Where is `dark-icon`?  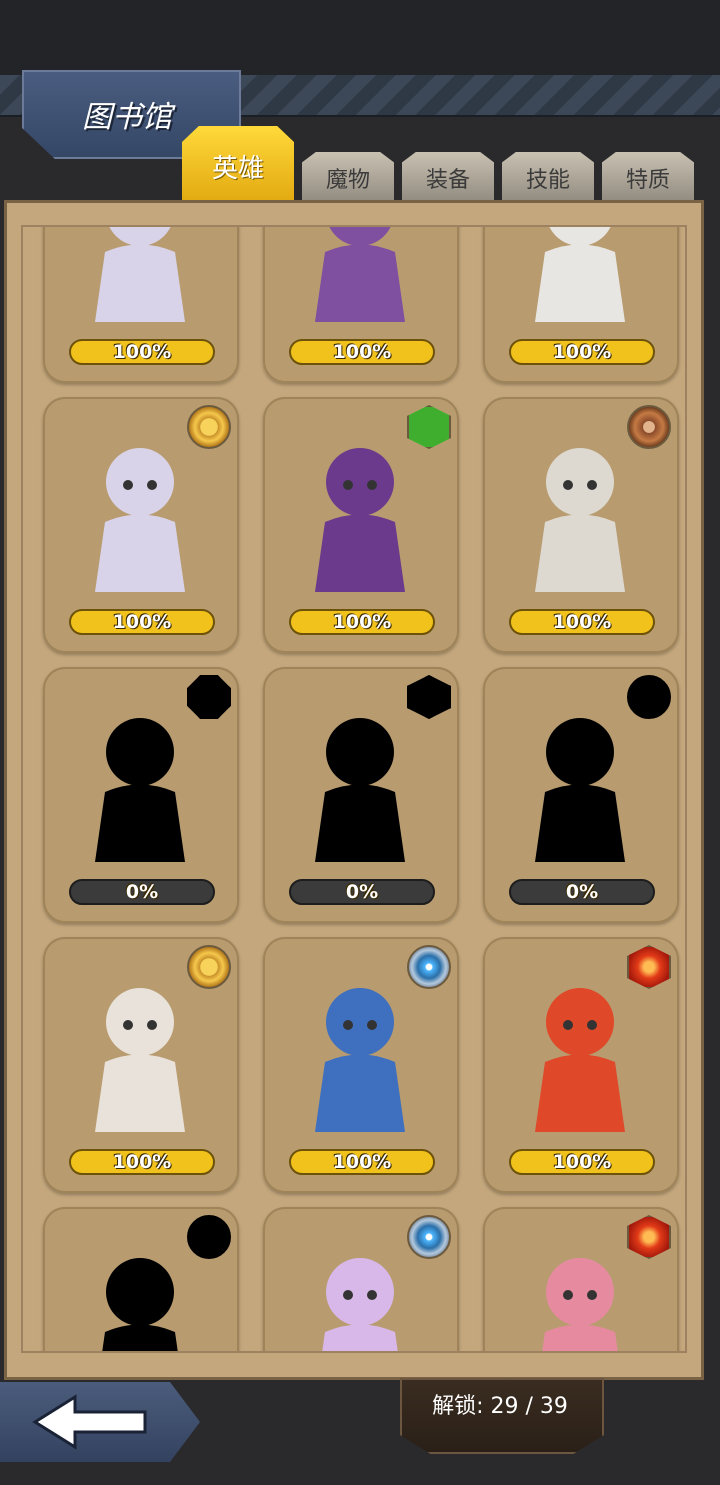
dark-icon is located at coordinates (649, 427).